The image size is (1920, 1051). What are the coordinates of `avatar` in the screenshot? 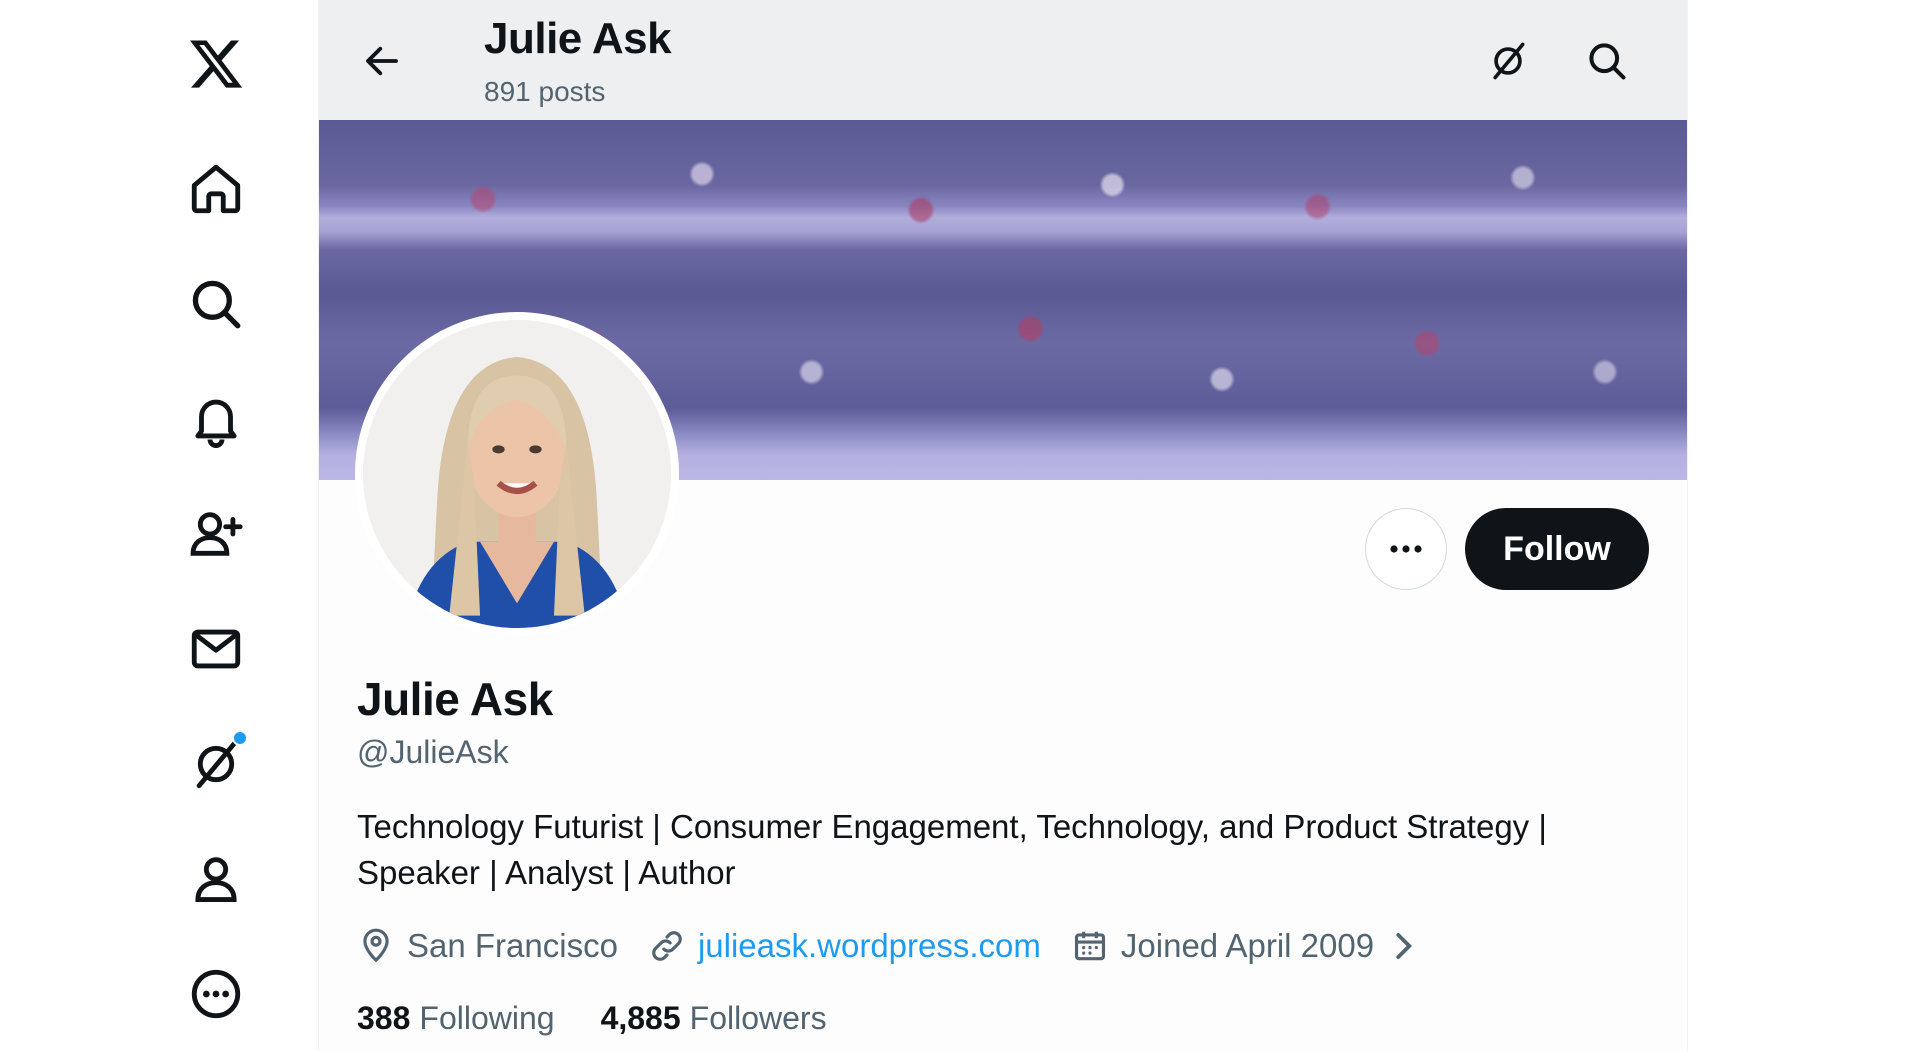 It's located at (517, 474).